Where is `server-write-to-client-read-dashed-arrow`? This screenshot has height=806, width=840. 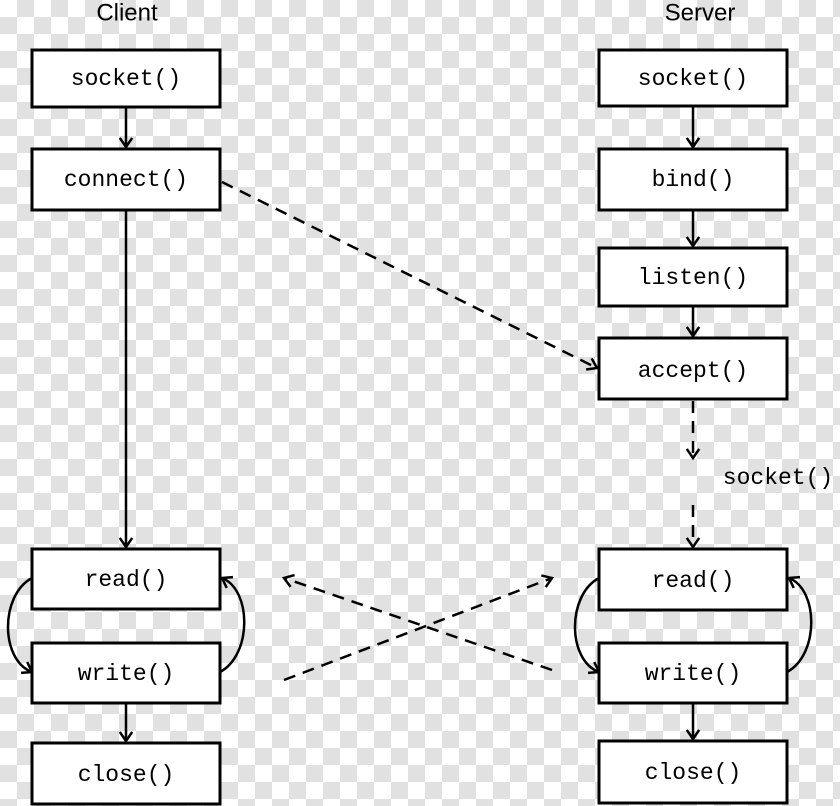
server-write-to-client-read-dashed-arrow is located at coordinates (418, 624).